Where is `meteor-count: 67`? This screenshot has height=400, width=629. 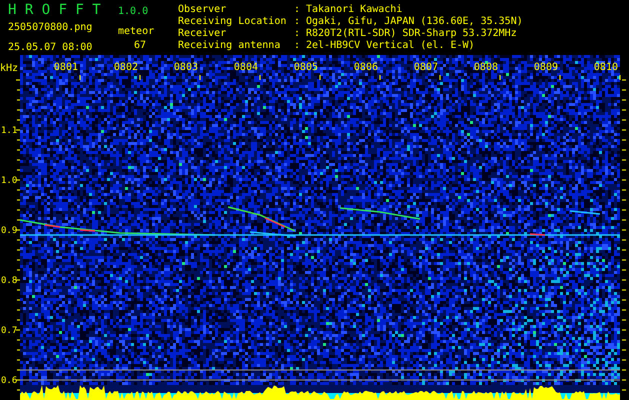
meteor-count: 67 is located at coordinates (140, 46).